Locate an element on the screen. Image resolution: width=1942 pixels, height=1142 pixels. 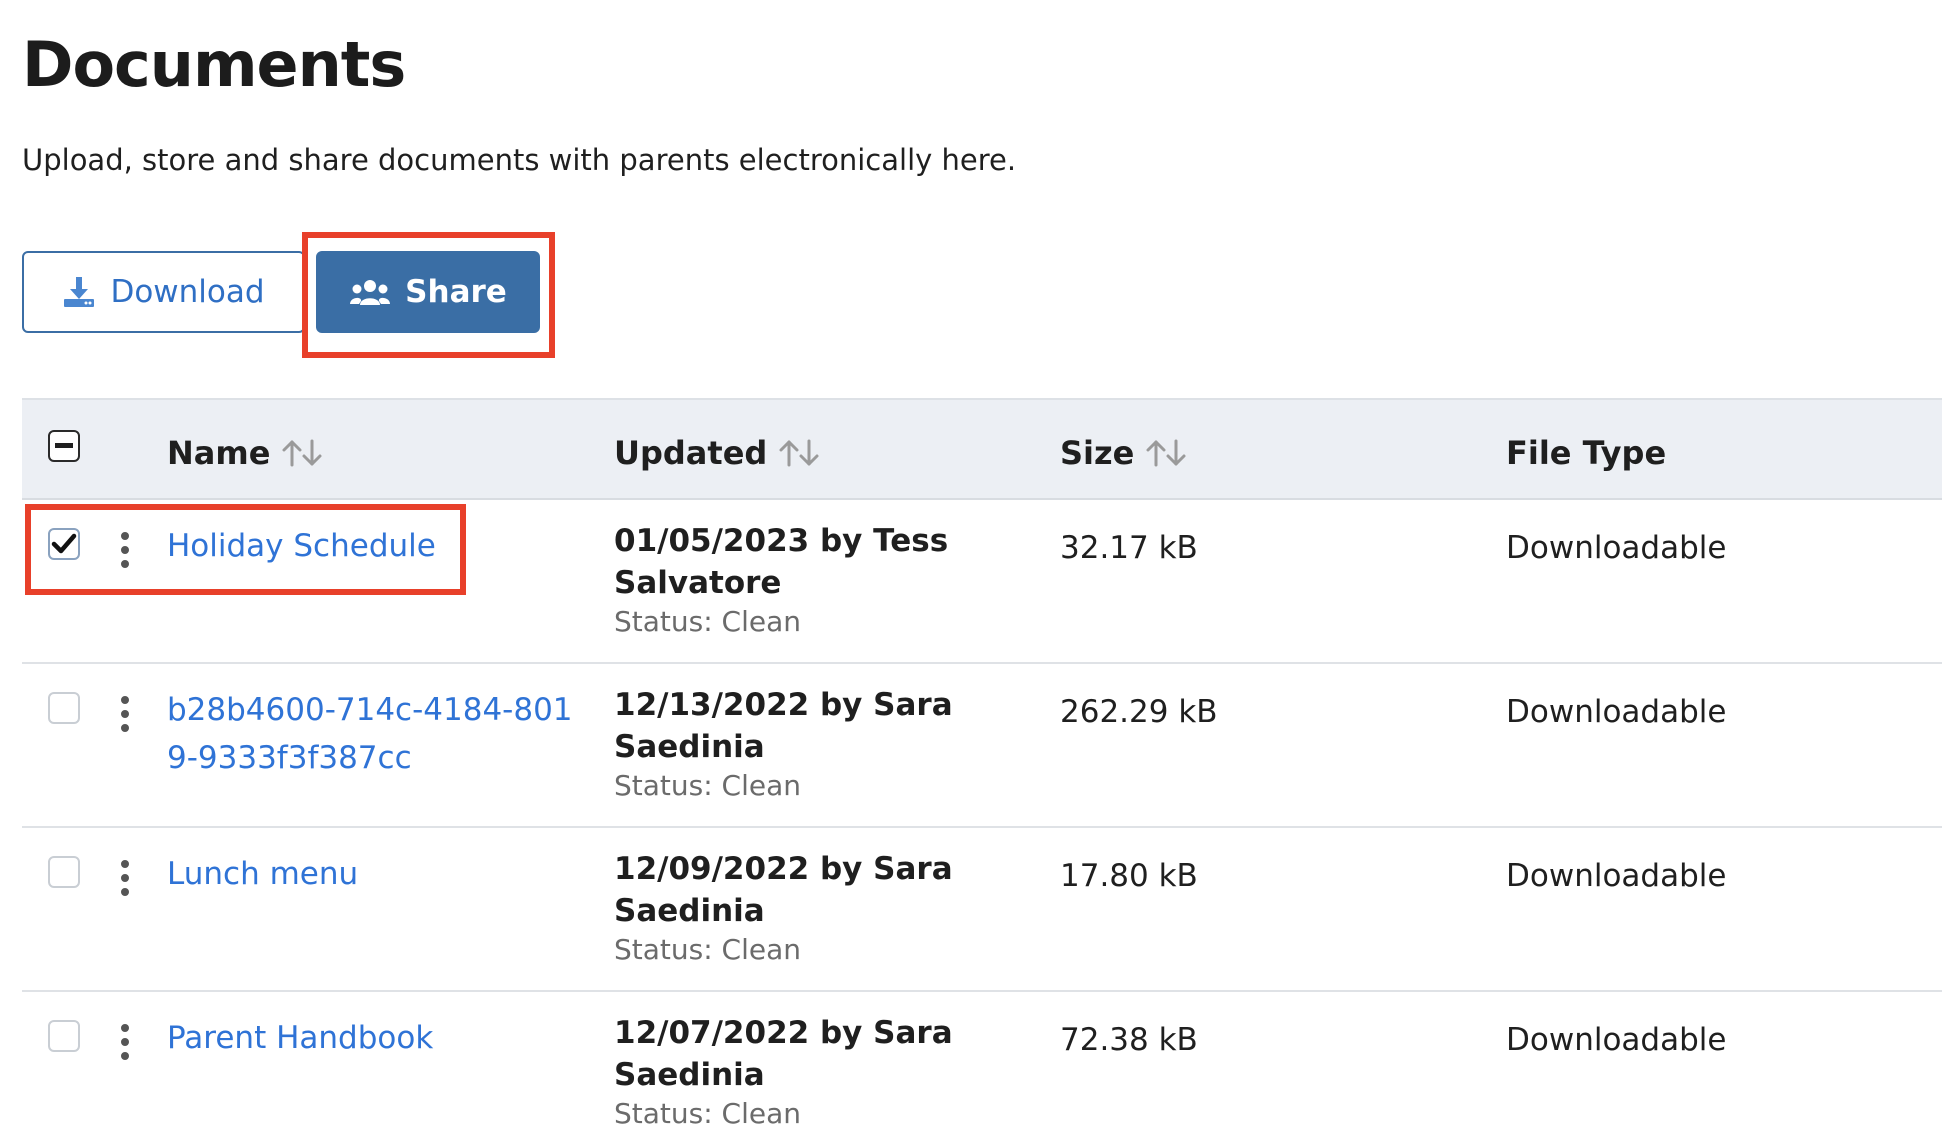
download-label: Download is located at coordinates (187, 292).